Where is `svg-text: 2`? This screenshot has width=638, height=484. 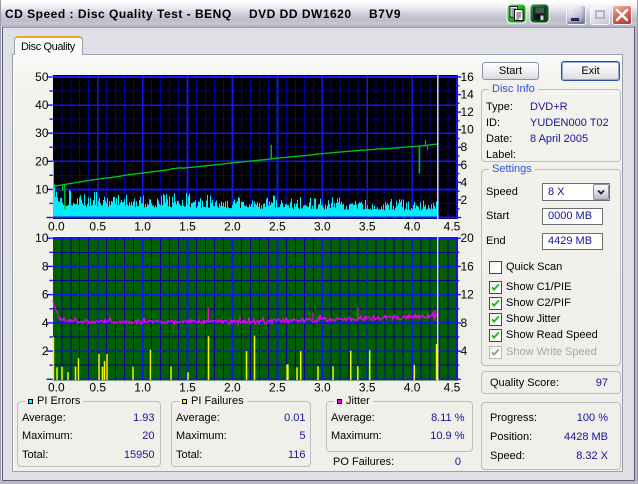 svg-text: 2 is located at coordinates (464, 200).